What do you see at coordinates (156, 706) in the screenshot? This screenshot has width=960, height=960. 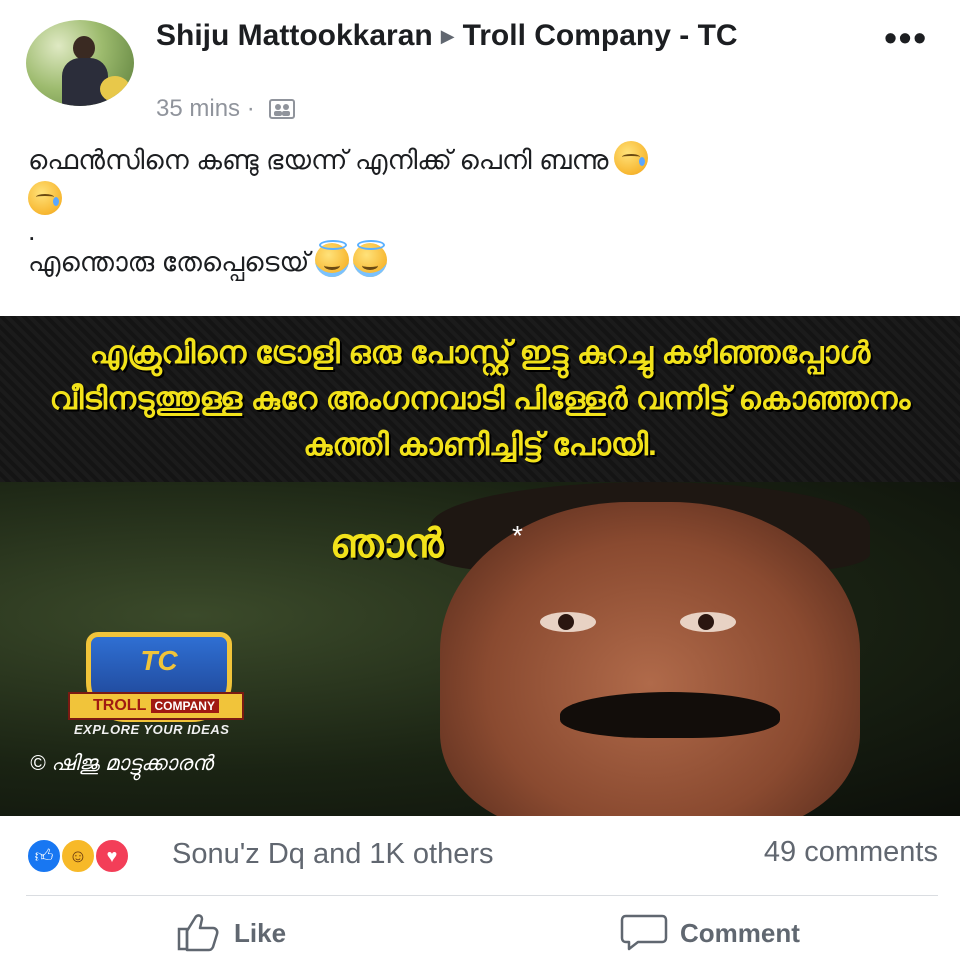 I see `logo-band: TROLL COMPANY` at bounding box center [156, 706].